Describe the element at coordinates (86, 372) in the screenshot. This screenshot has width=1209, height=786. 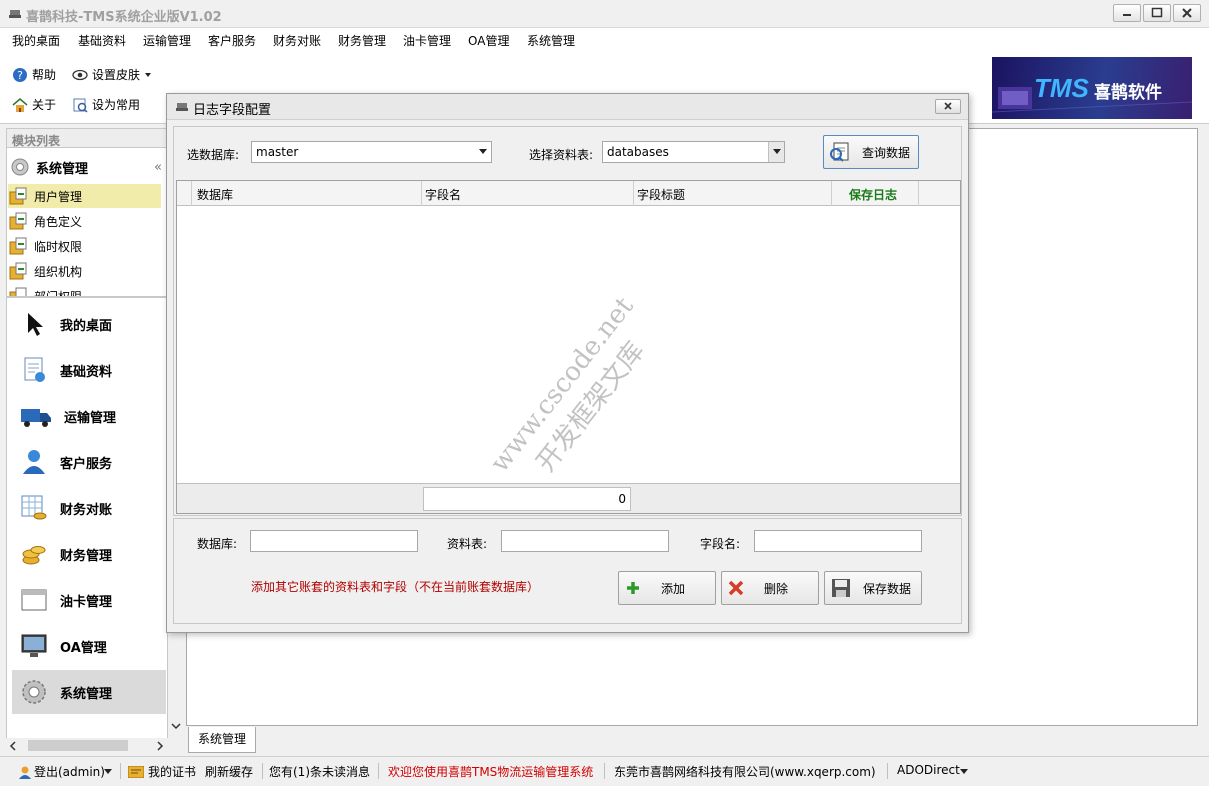
I see `nav-label: 基础资料` at that location.